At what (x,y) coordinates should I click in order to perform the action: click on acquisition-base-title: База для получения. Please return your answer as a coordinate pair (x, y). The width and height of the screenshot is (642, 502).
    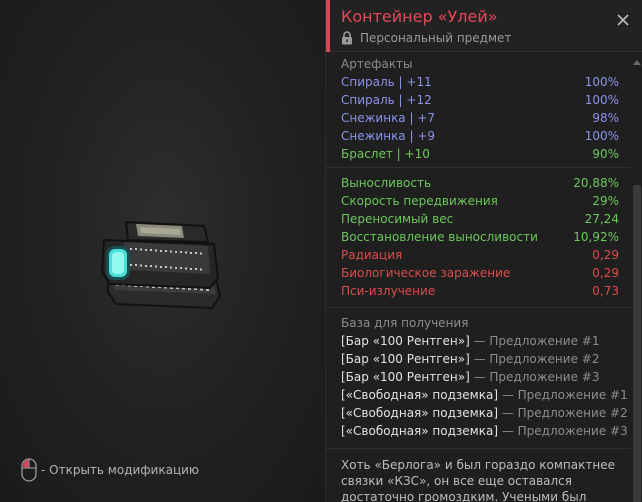
    Looking at the image, I should click on (405, 323).